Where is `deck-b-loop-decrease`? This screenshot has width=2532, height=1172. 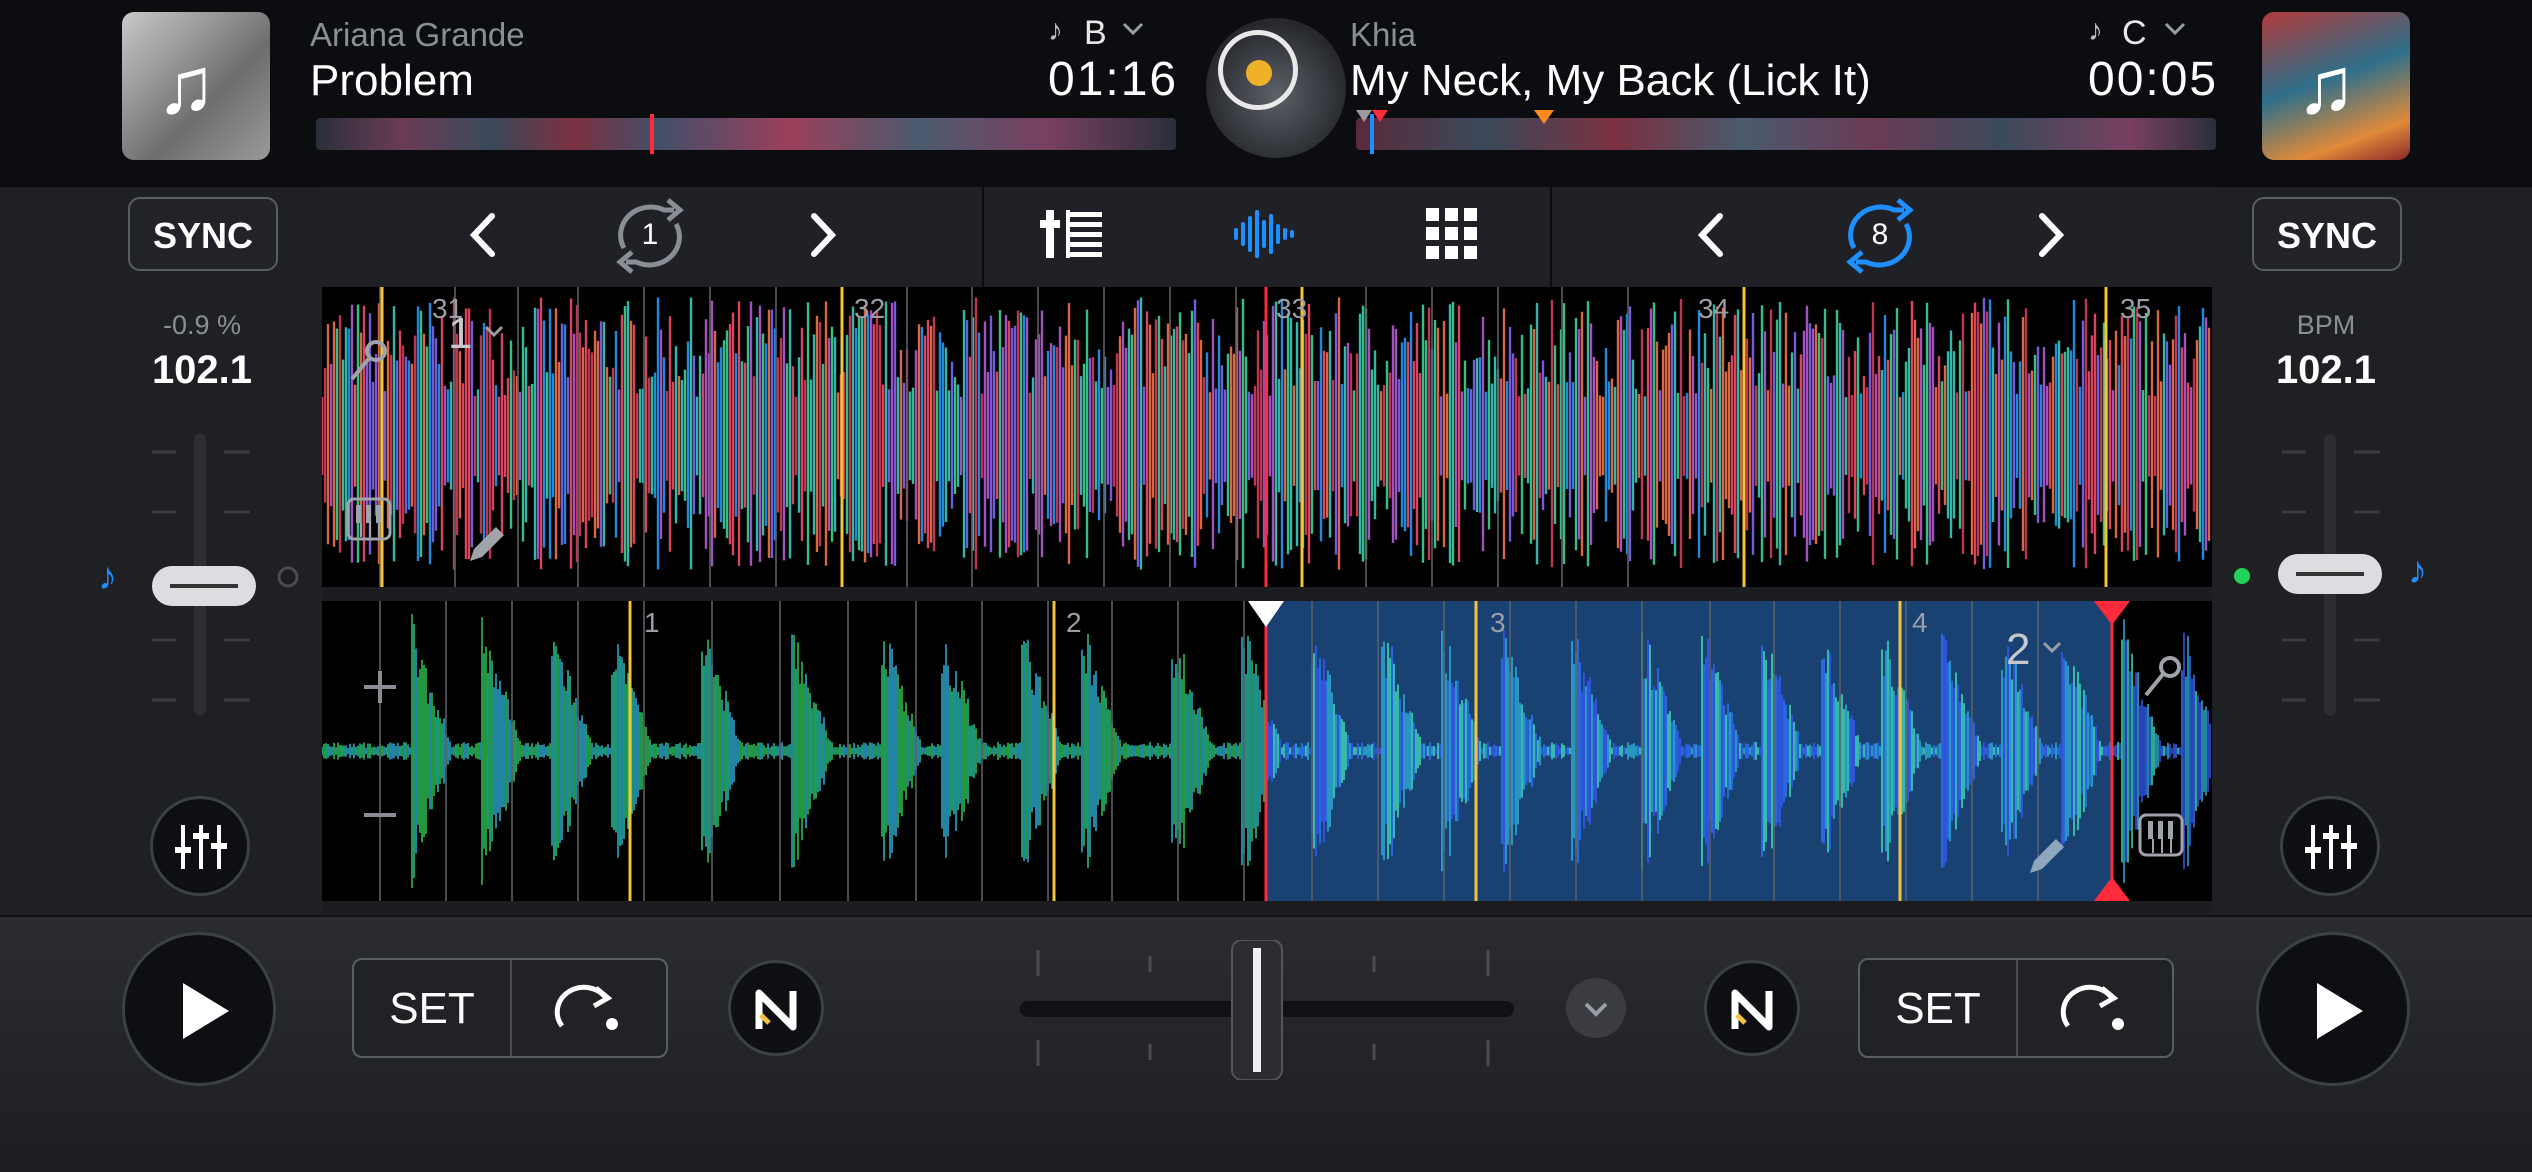 deck-b-loop-decrease is located at coordinates (1712, 237).